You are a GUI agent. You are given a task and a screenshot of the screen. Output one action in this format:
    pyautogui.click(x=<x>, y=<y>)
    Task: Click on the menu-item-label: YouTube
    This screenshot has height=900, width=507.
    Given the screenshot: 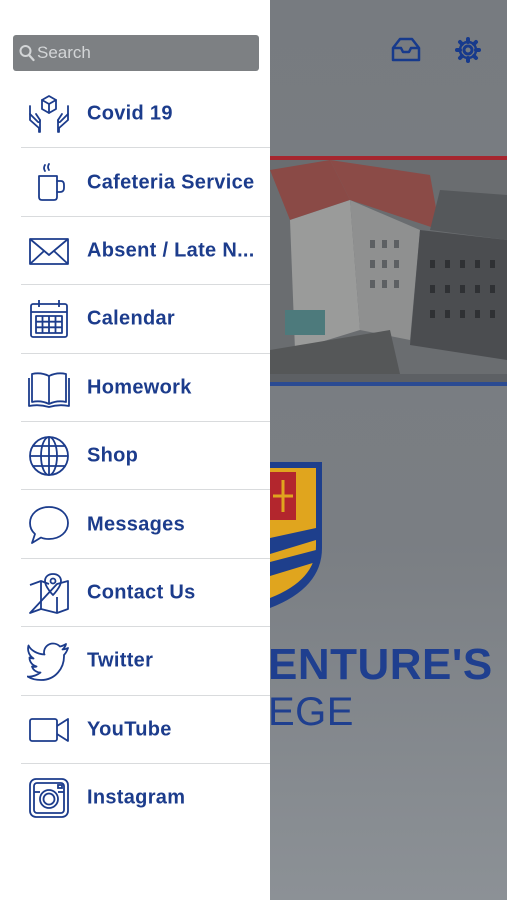 What is the action you would take?
    pyautogui.click(x=129, y=729)
    